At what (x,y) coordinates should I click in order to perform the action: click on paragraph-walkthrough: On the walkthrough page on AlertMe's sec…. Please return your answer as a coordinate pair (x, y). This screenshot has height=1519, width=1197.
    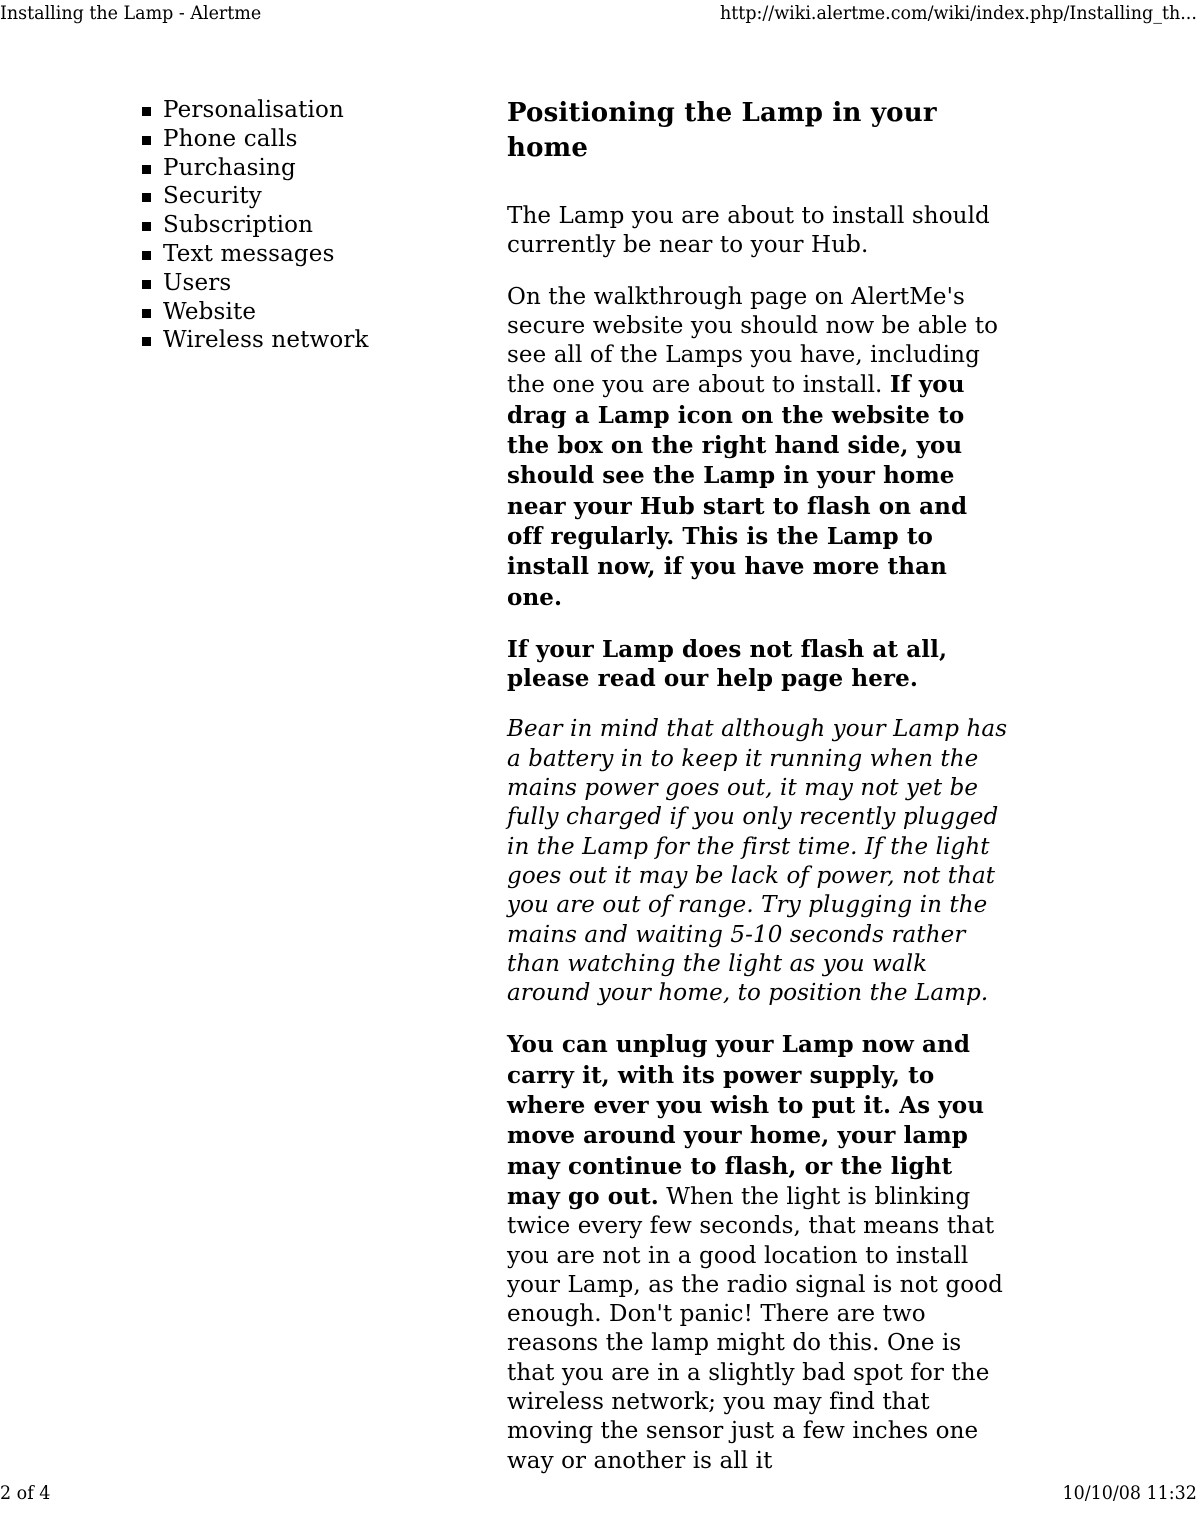
    Looking at the image, I should click on (758, 448).